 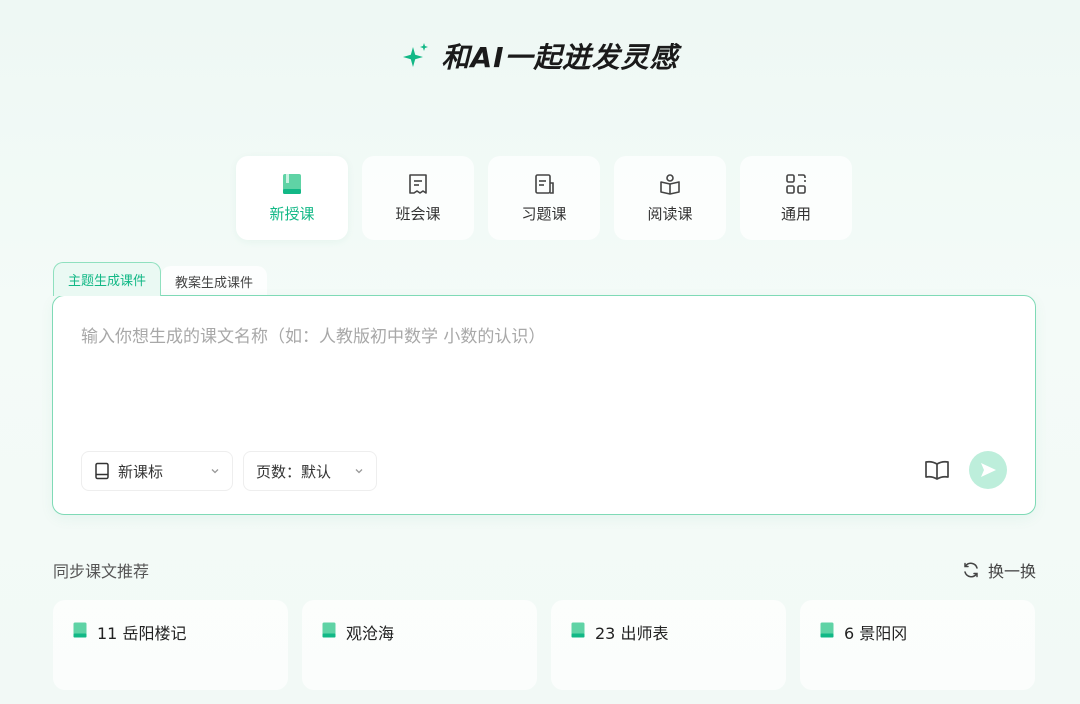 I want to click on page-count-value: 页数：默认, so click(x=294, y=471).